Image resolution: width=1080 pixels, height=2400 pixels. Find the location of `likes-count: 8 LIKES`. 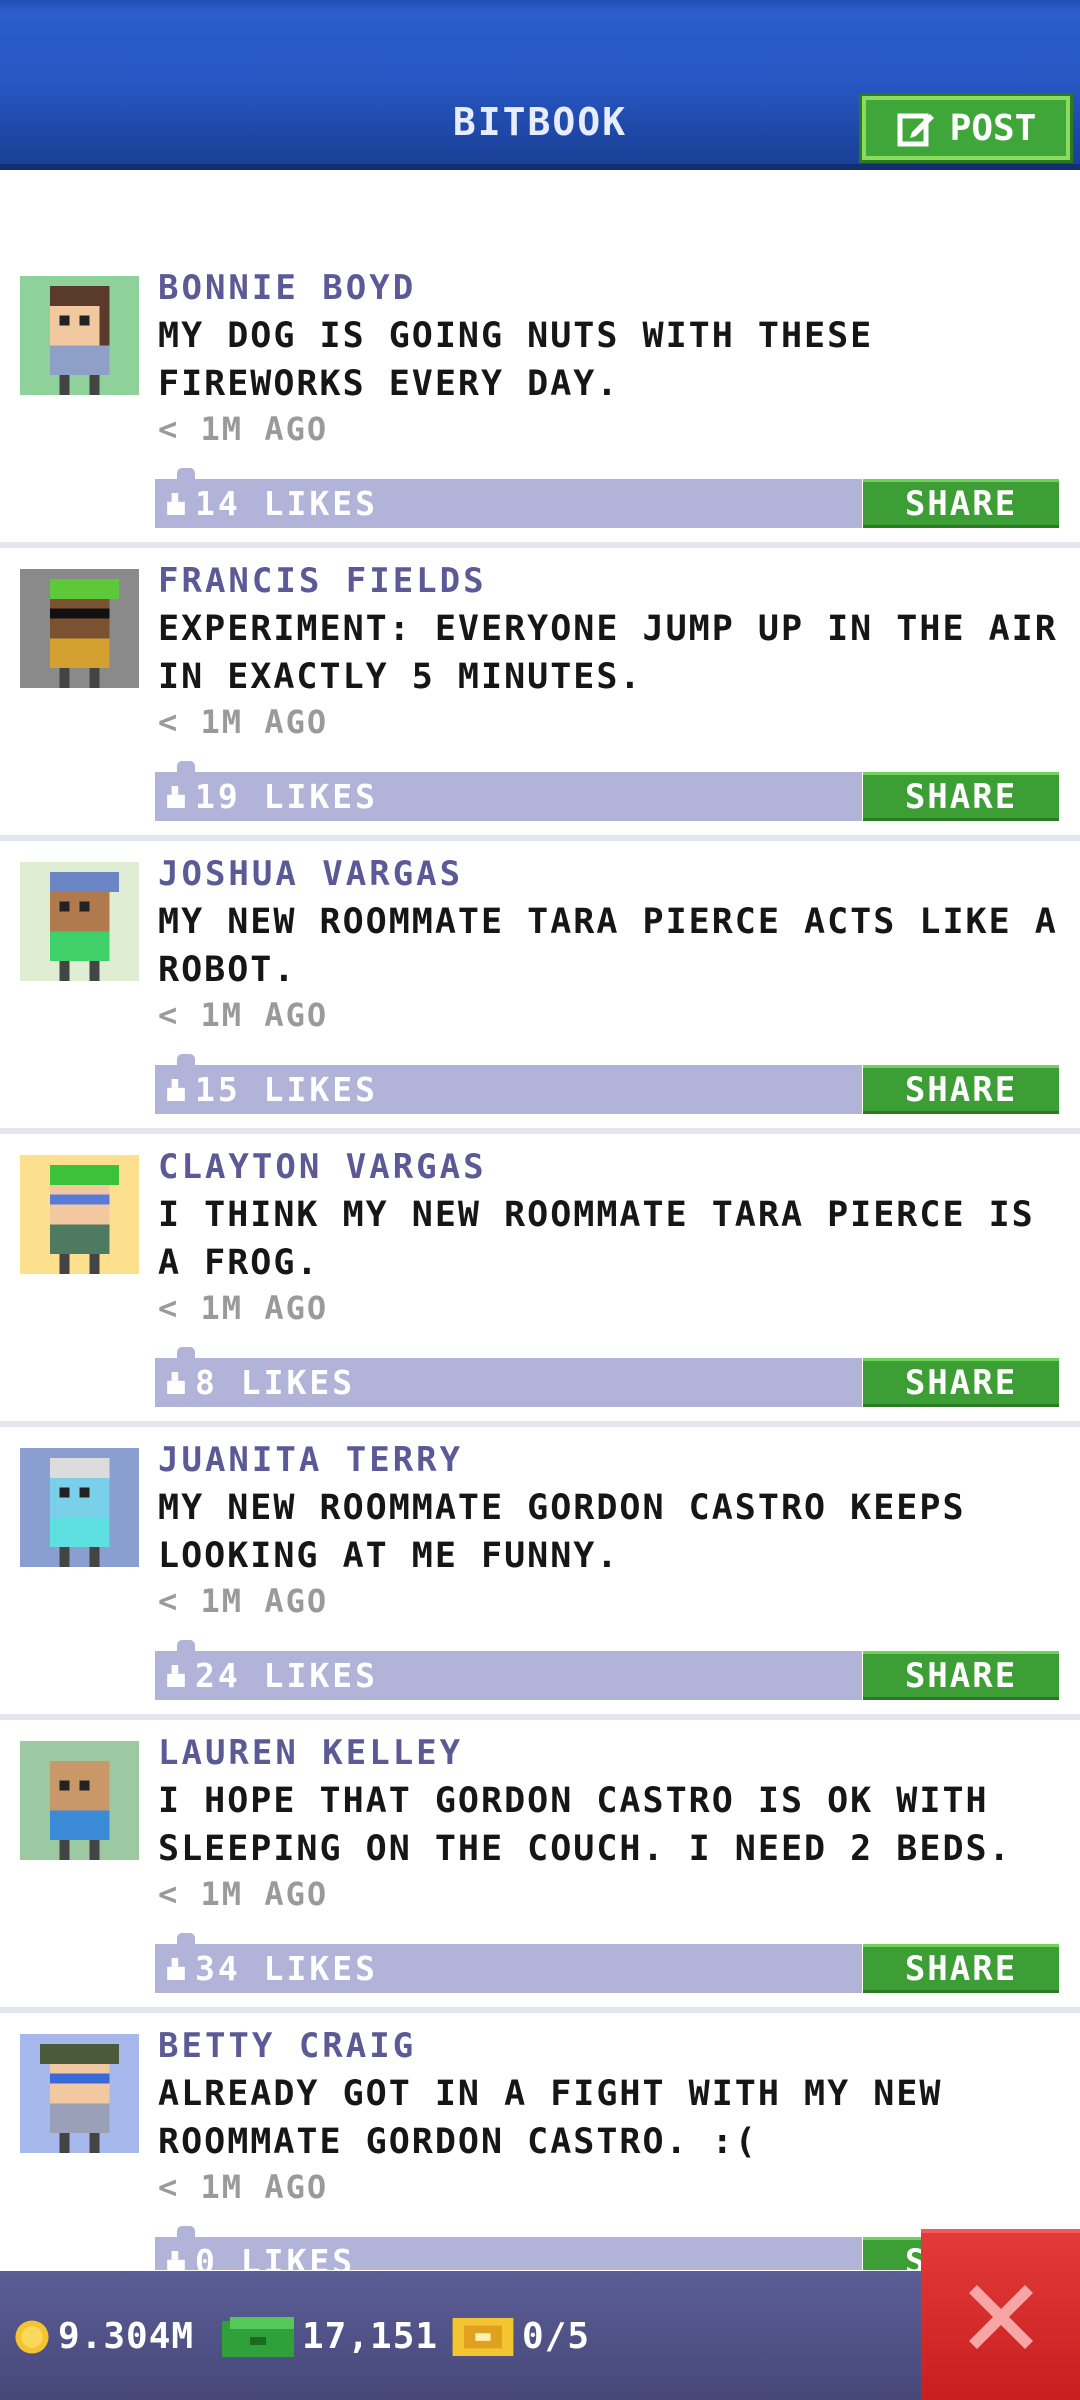

likes-count: 8 LIKES is located at coordinates (275, 1382).